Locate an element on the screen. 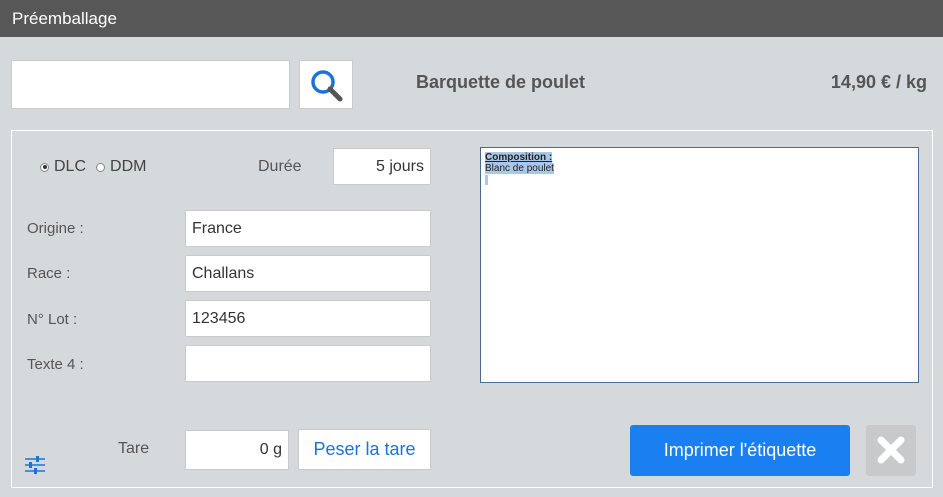 The height and width of the screenshot is (497, 943). radio-dlc: DLC is located at coordinates (63, 167).